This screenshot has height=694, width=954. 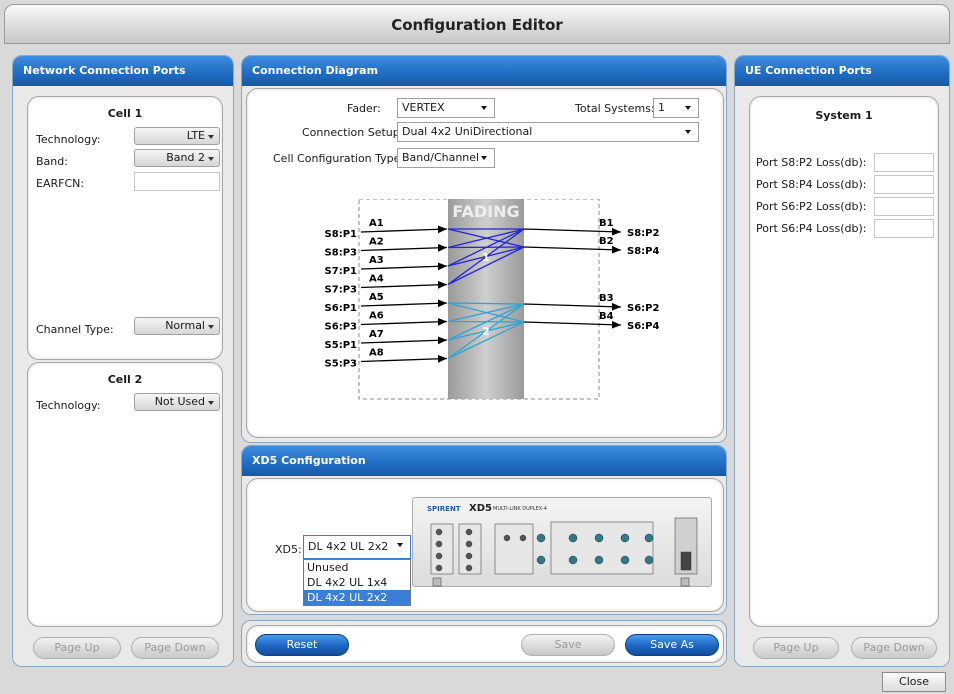 I want to click on device-ports, so click(x=564, y=552).